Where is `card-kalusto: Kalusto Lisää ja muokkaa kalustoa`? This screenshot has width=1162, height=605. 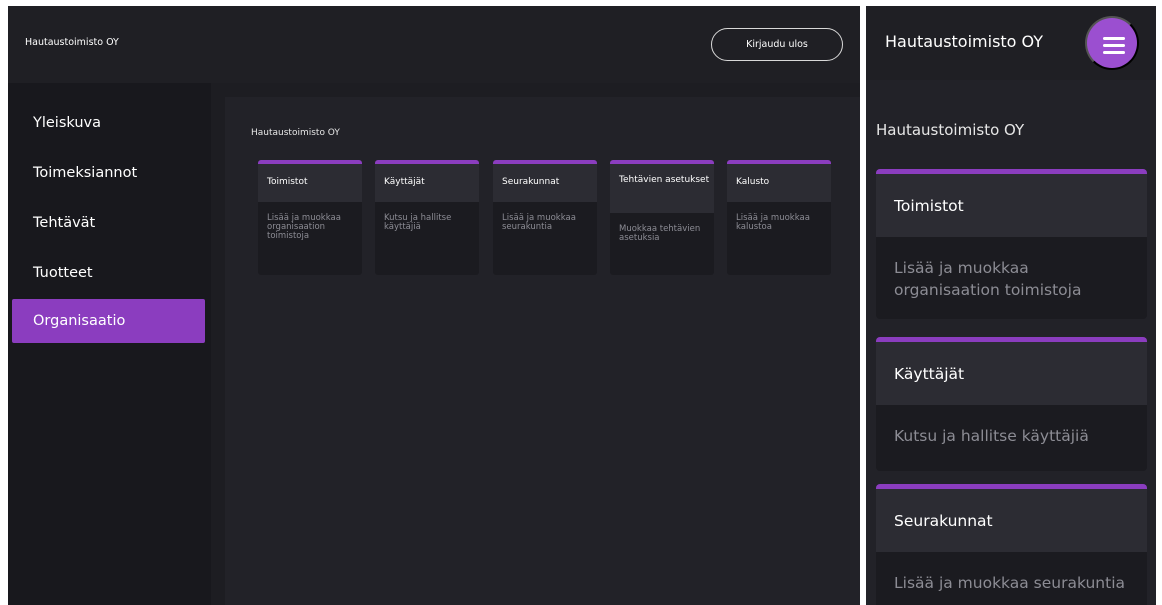
card-kalusto: Kalusto Lisää ja muokkaa kalustoa is located at coordinates (779, 217).